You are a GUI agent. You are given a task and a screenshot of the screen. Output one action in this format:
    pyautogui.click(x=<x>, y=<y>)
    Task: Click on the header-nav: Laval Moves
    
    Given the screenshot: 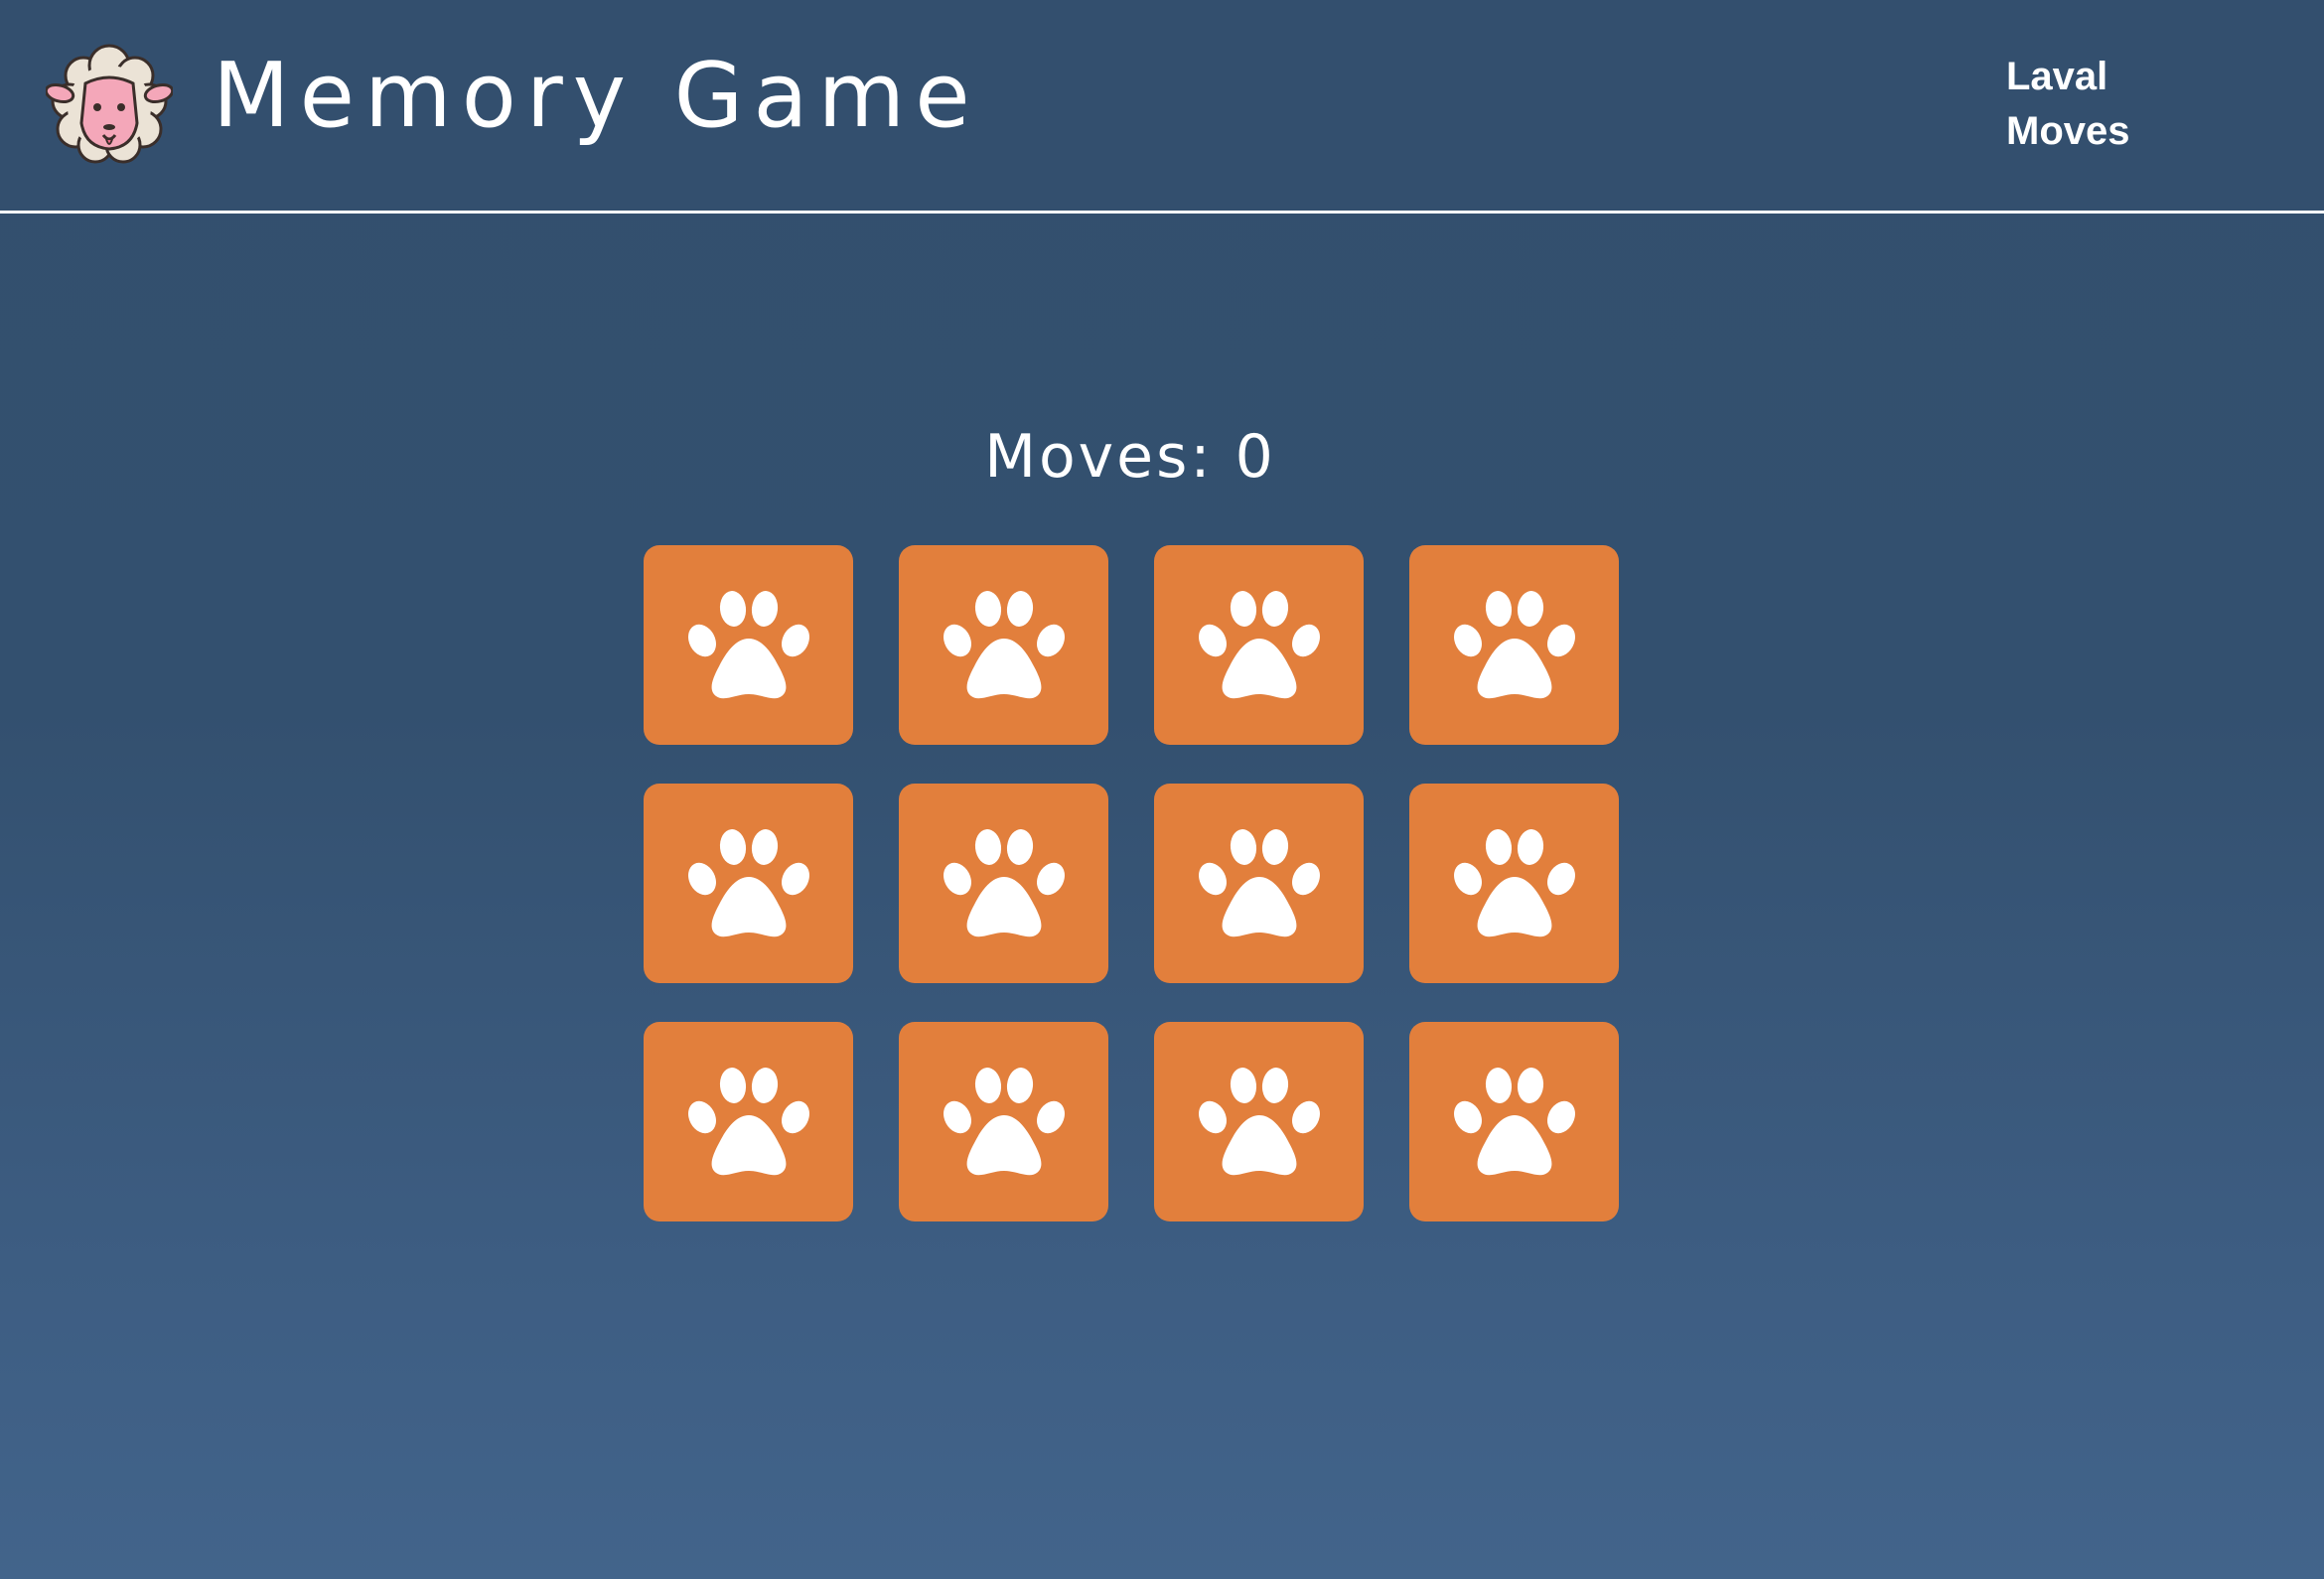 What is the action you would take?
    pyautogui.click(x=2135, y=104)
    